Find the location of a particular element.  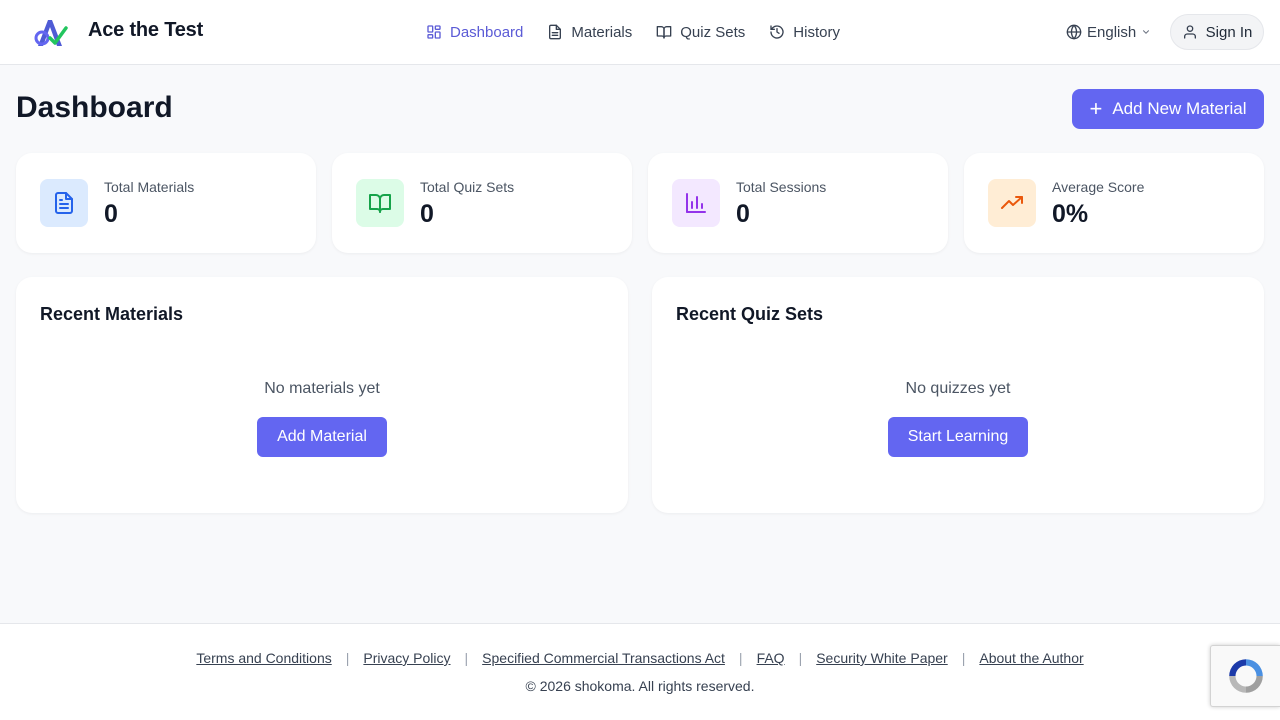

stat-label: Total Materials is located at coordinates (149, 187).